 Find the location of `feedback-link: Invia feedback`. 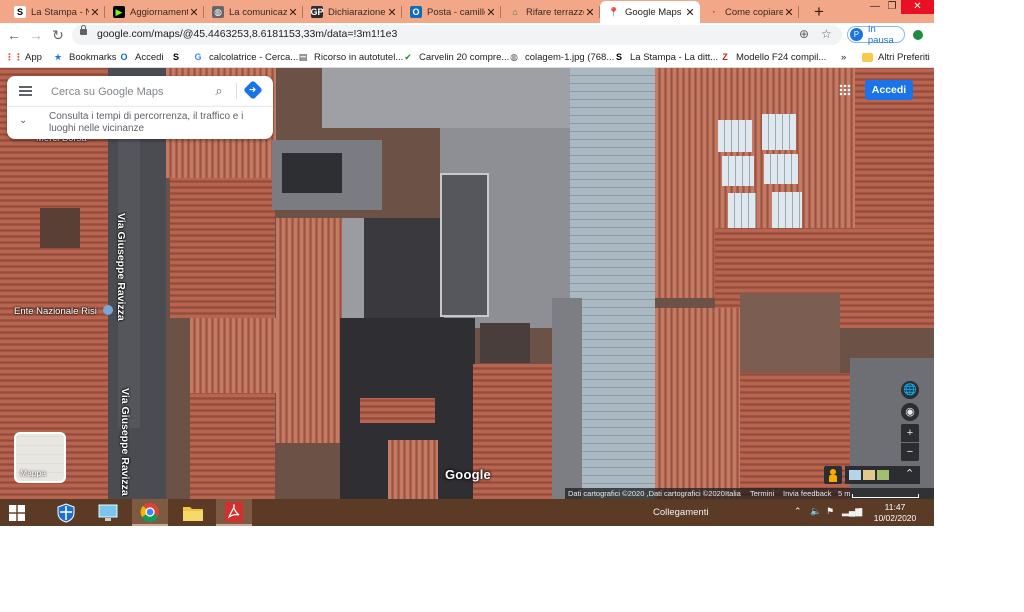

feedback-link: Invia feedback is located at coordinates (807, 493).